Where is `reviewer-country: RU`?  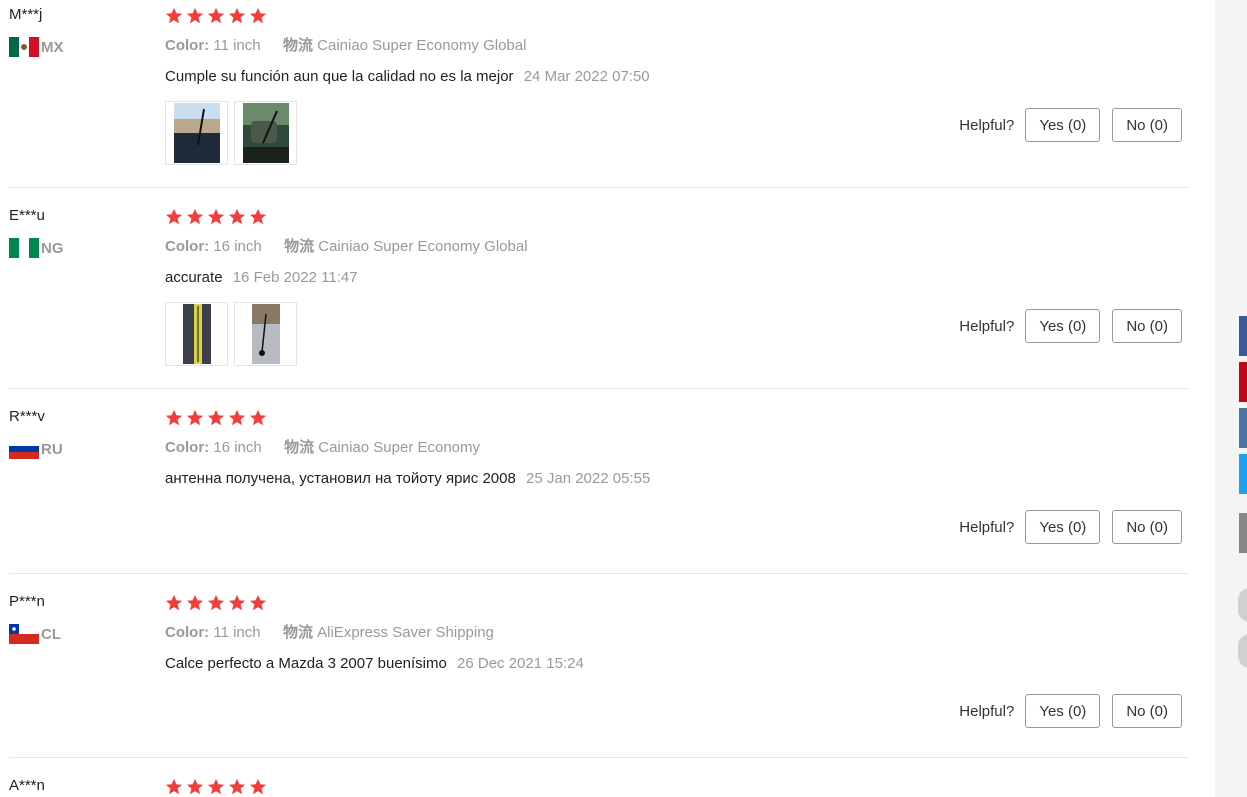 reviewer-country: RU is located at coordinates (79, 449).